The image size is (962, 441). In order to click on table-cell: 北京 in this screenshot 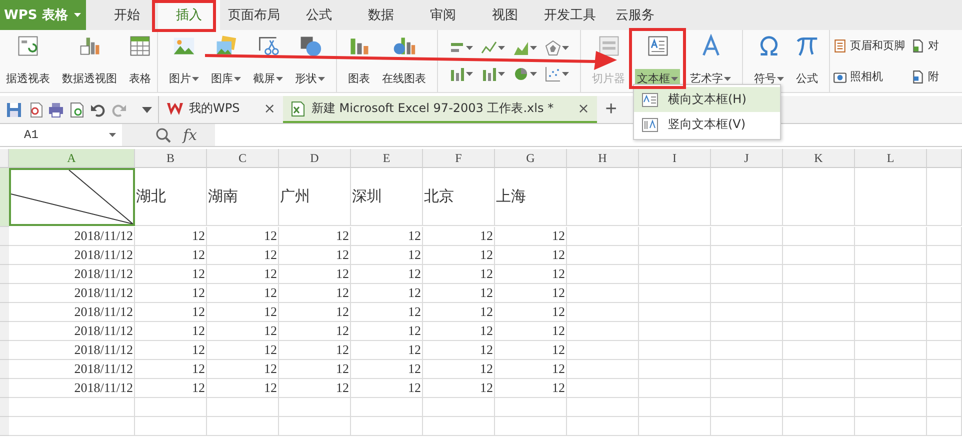, I will do `click(459, 197)`.